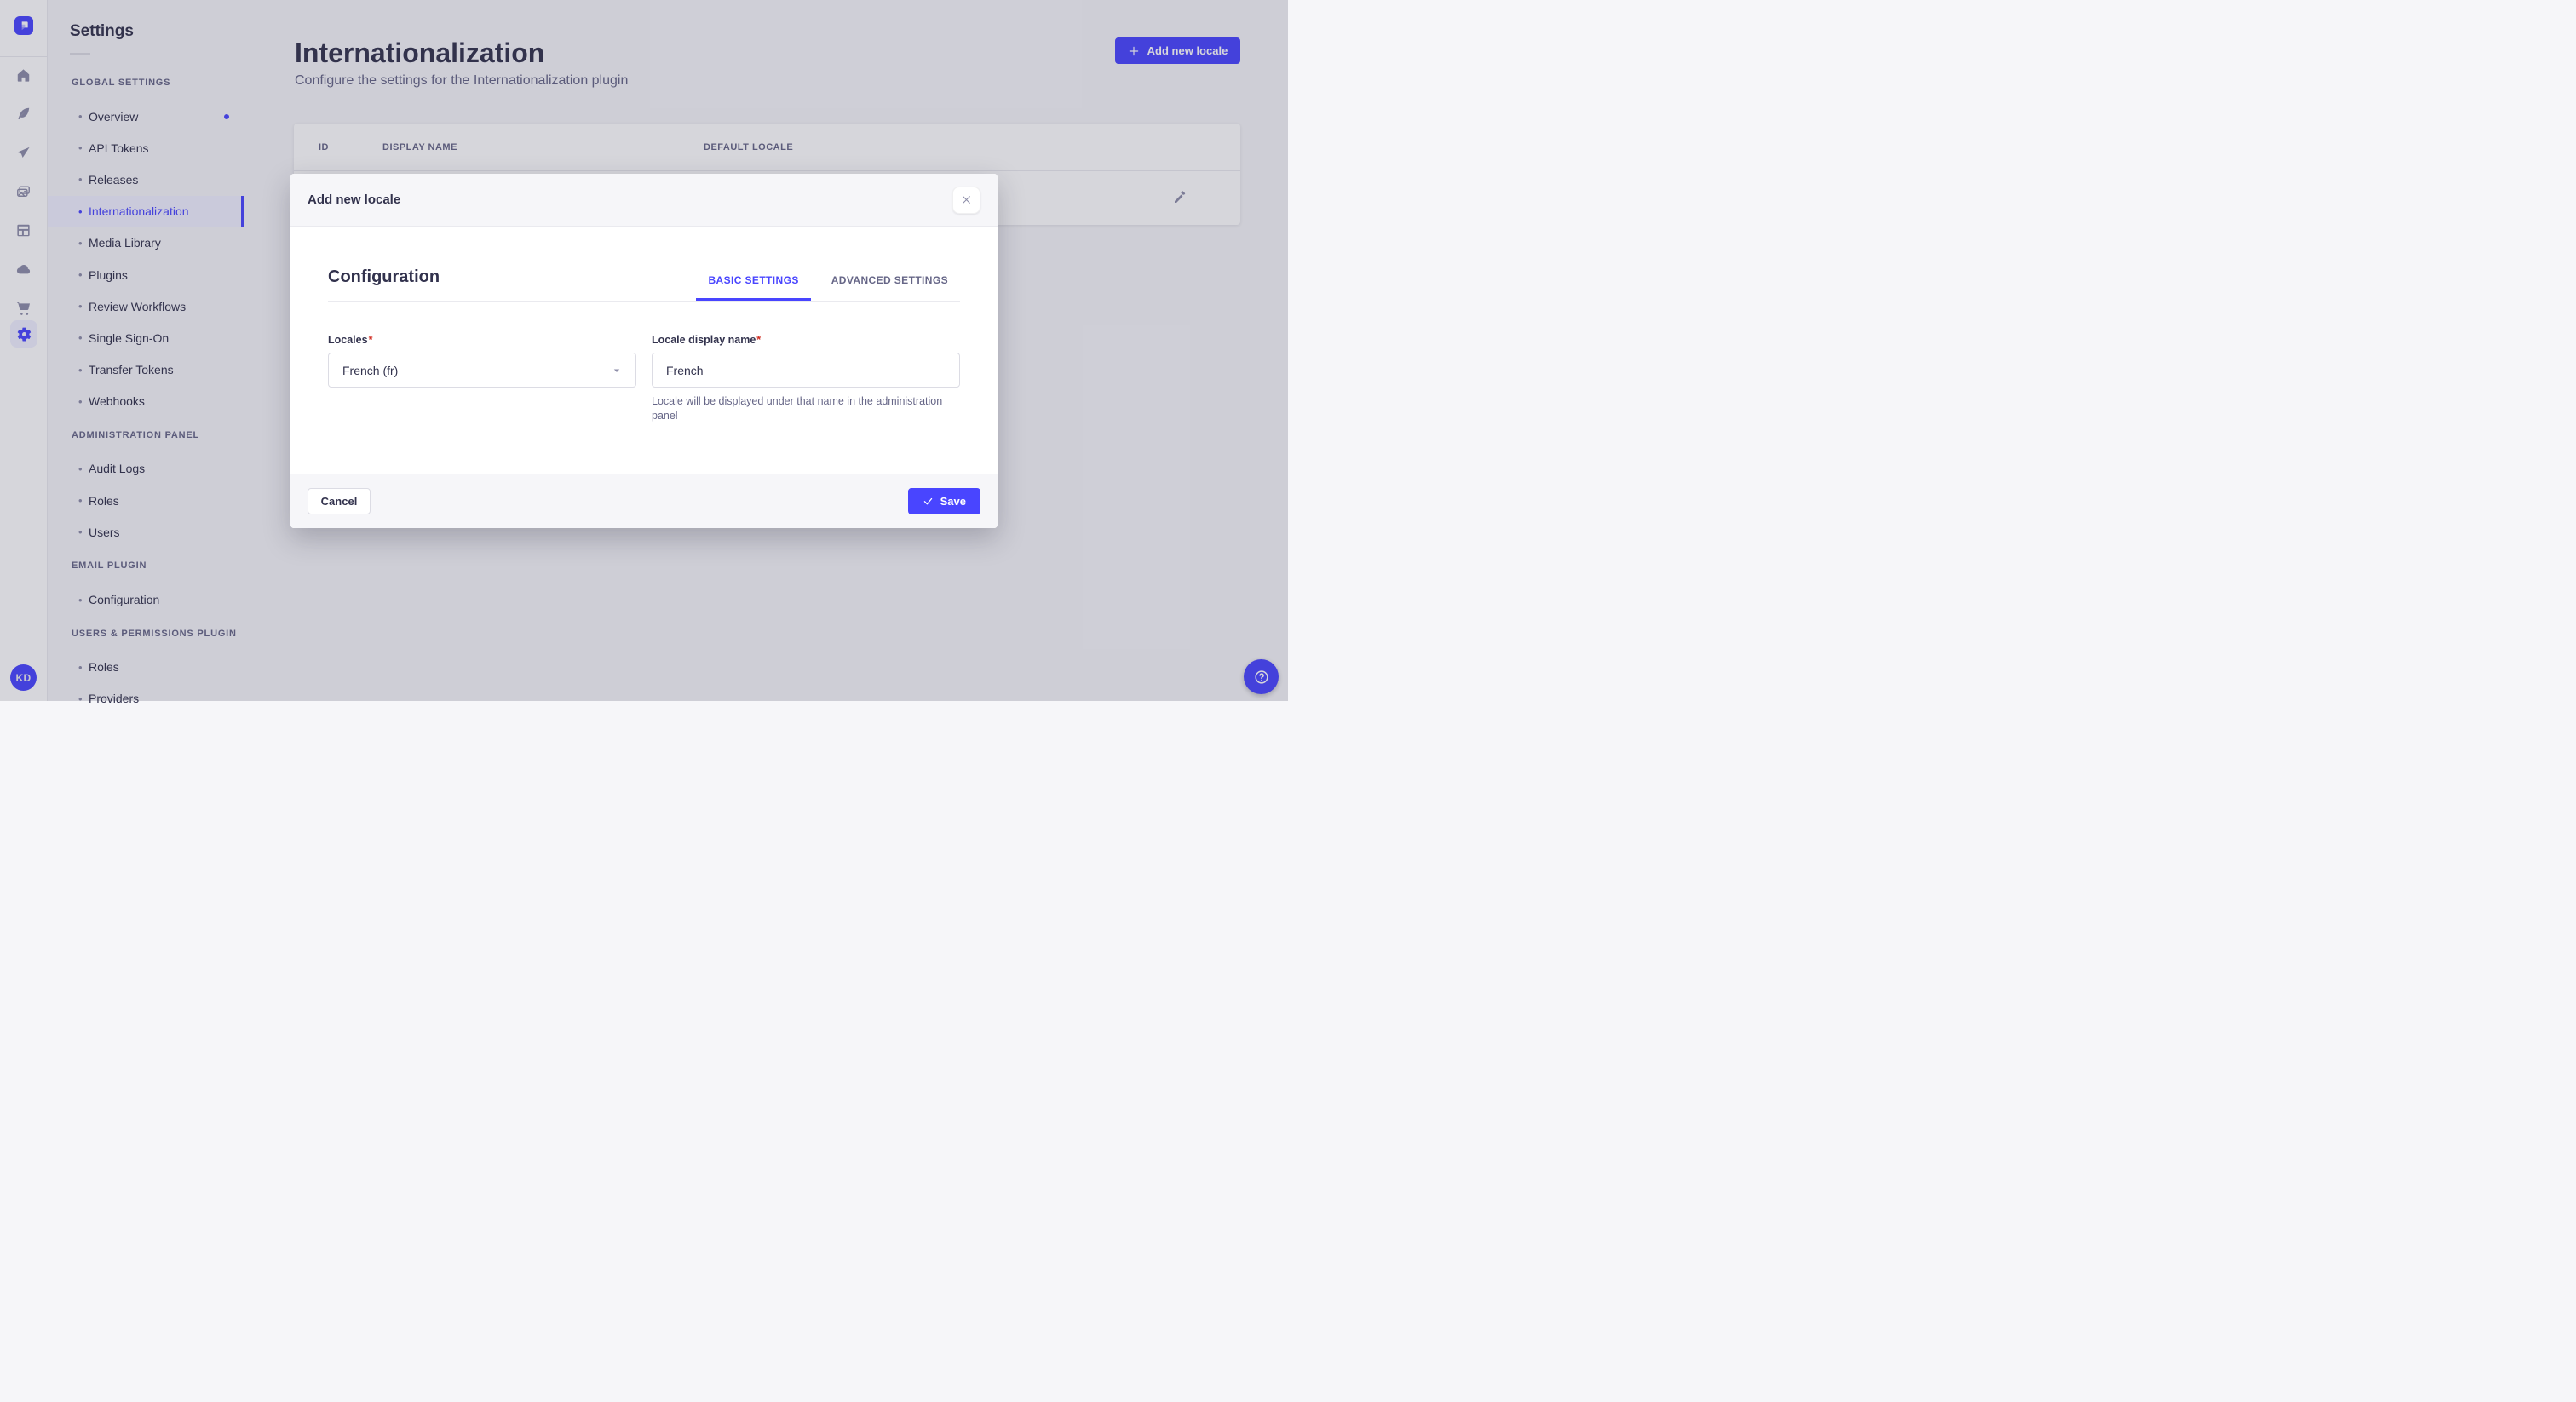 The image size is (2576, 1402). Describe the element at coordinates (890, 287) in the screenshot. I see `tab-advanced-settings: ADVANCED SETTINGS` at that location.